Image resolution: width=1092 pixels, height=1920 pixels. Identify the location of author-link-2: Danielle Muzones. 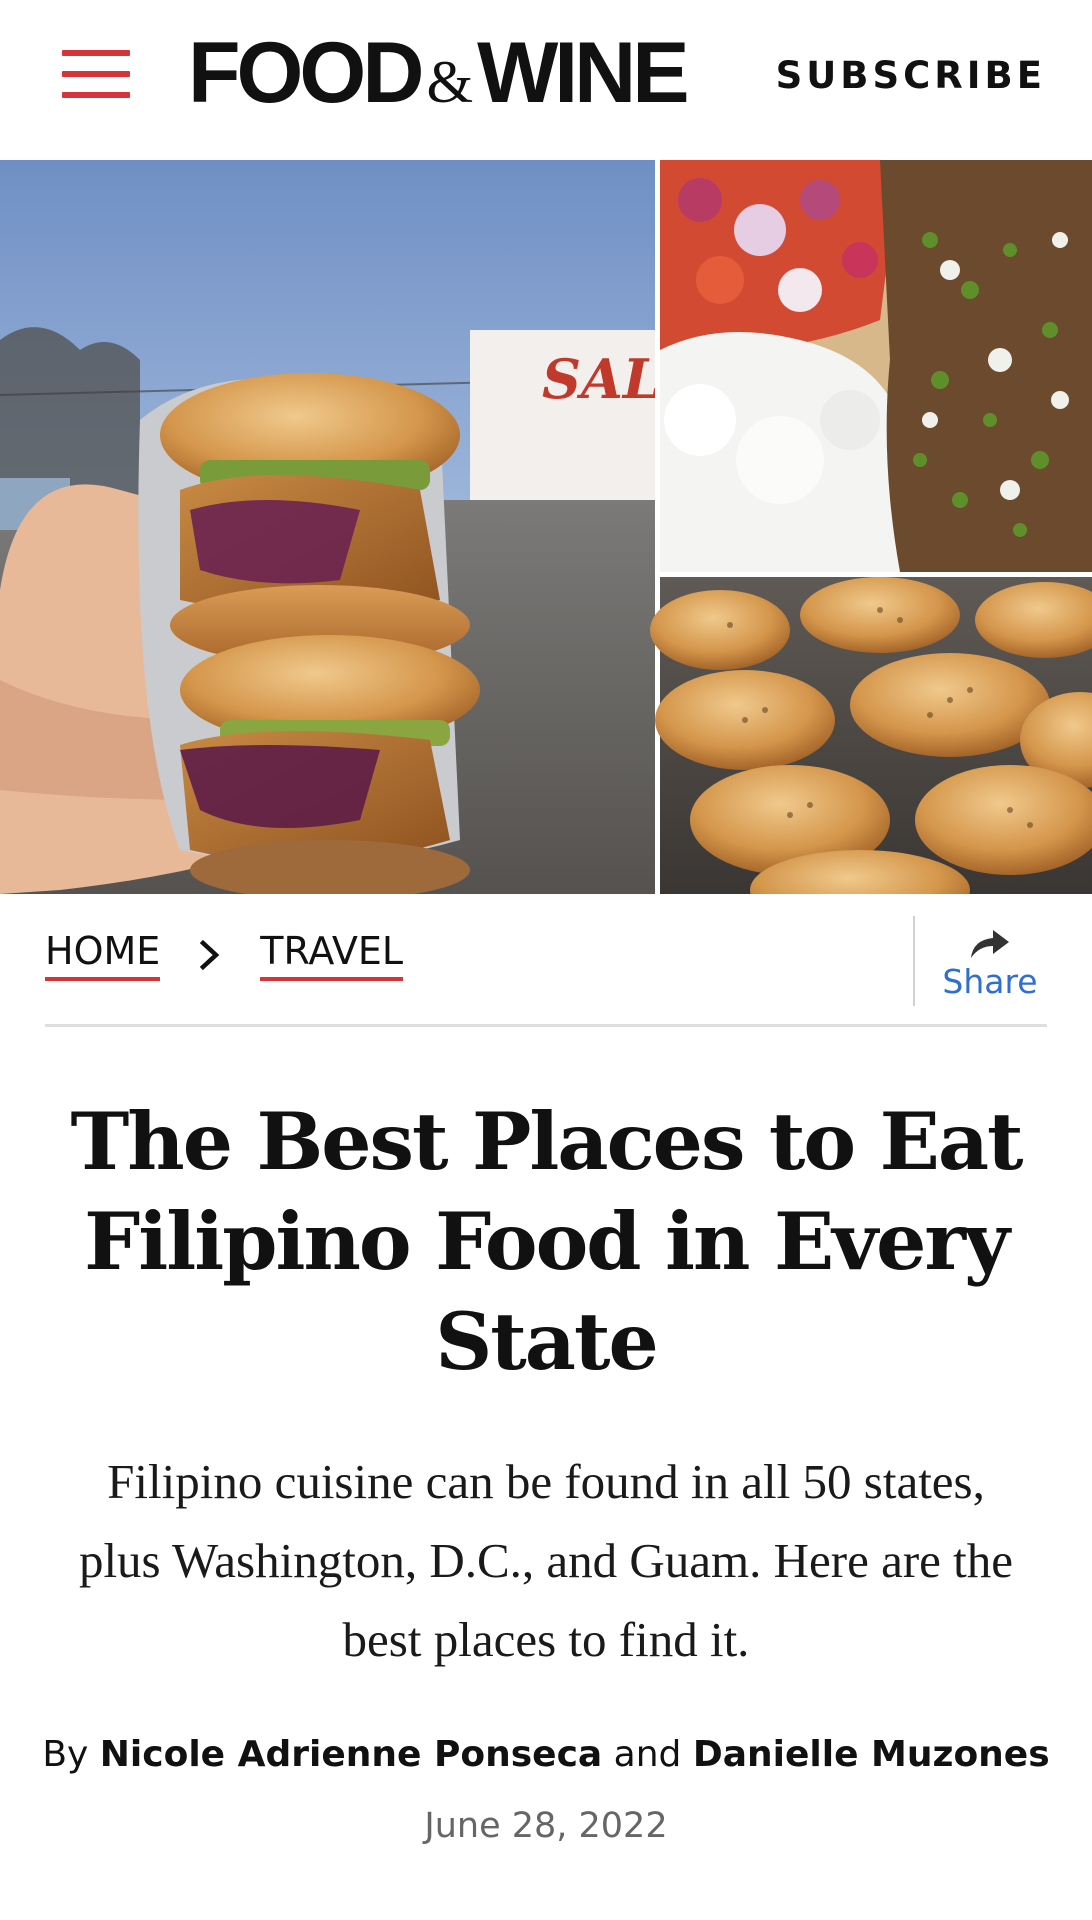
(871, 1754).